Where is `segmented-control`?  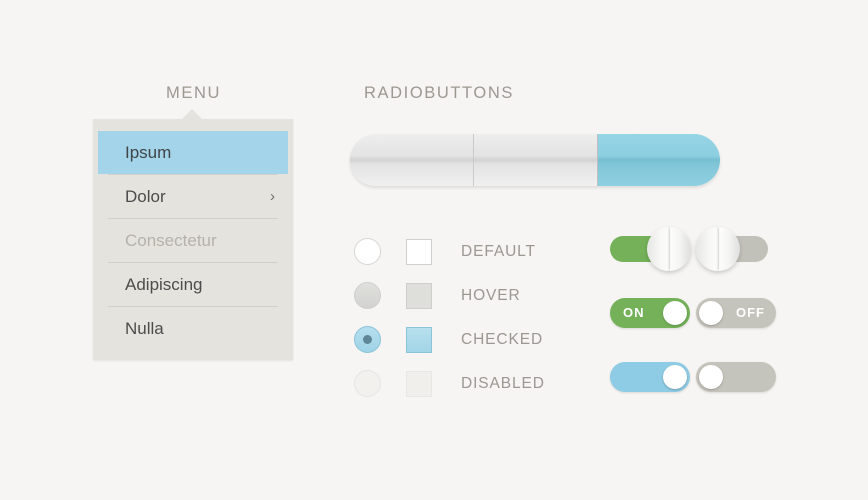
segmented-control is located at coordinates (535, 160).